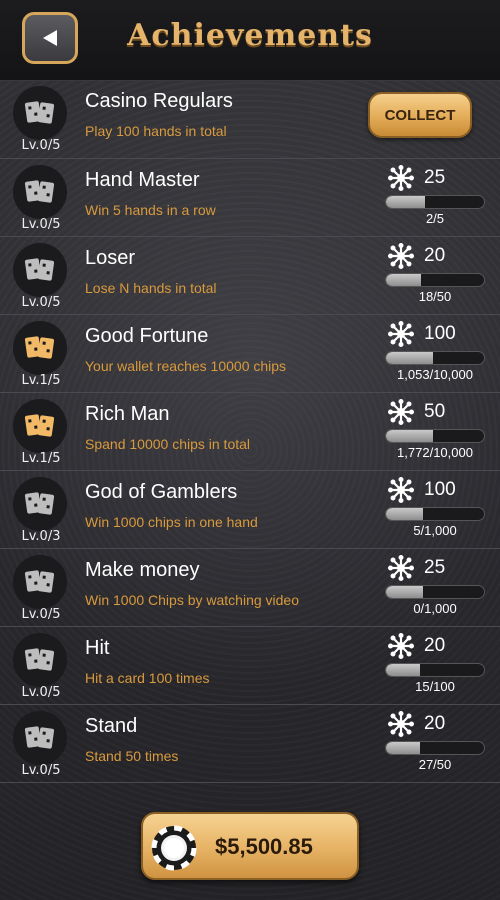 Image resolution: width=500 pixels, height=900 pixels. What do you see at coordinates (435, 764) in the screenshot?
I see `progress-text: 27/50` at bounding box center [435, 764].